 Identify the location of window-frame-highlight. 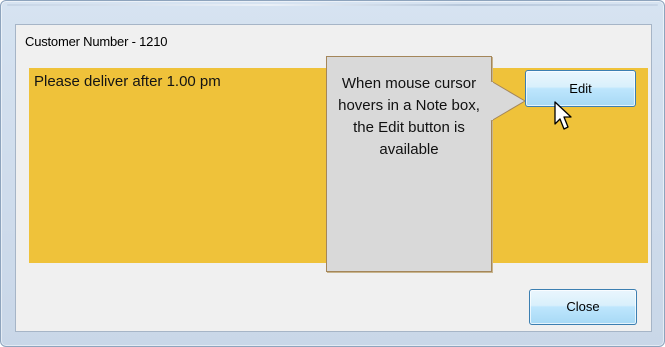
(332, 5).